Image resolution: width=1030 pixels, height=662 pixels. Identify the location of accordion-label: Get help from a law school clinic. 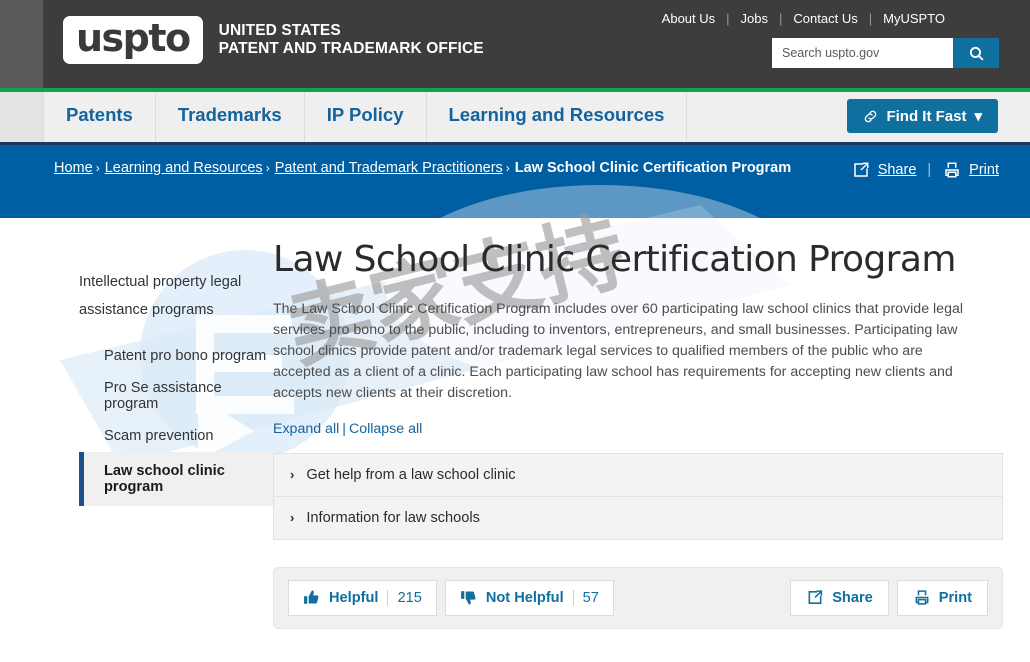
(411, 474).